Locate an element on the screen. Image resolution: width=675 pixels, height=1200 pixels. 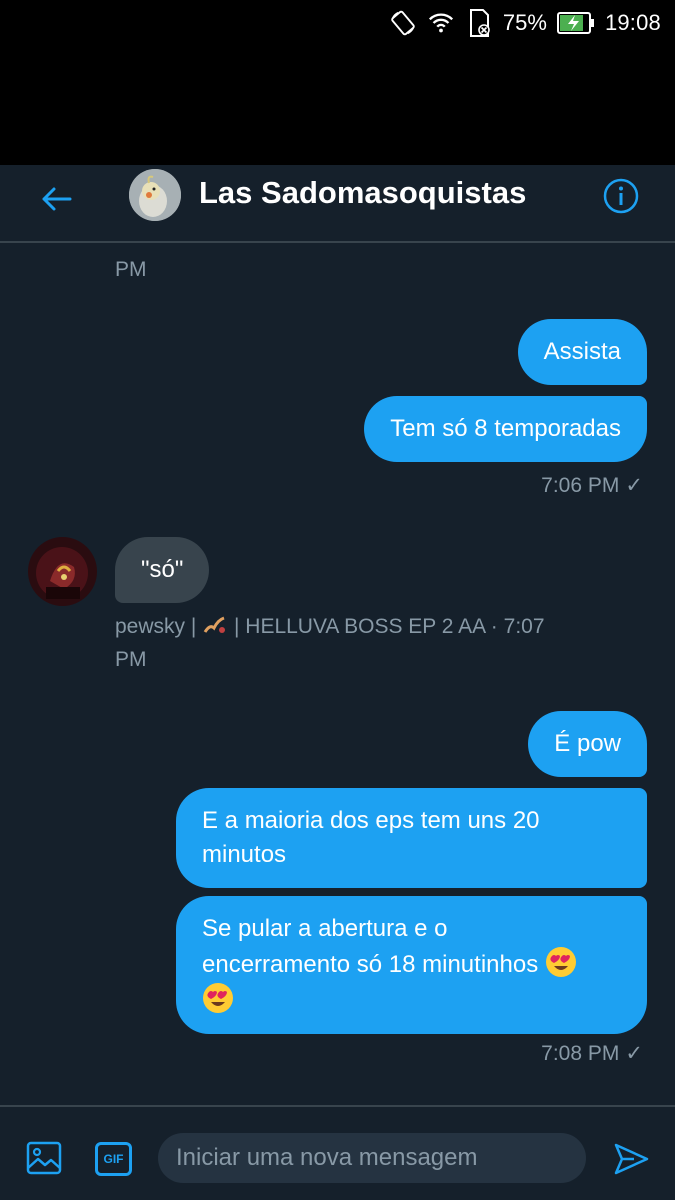
add-photo-button is located at coordinates (44, 1158).